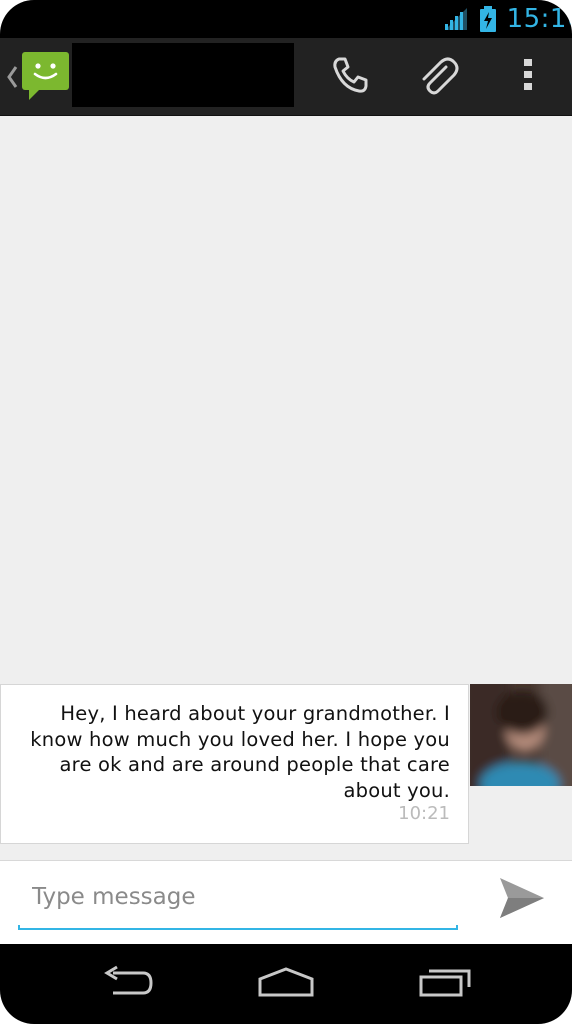 This screenshot has width=572, height=1024. I want to click on compose-bar, so click(286, 902).